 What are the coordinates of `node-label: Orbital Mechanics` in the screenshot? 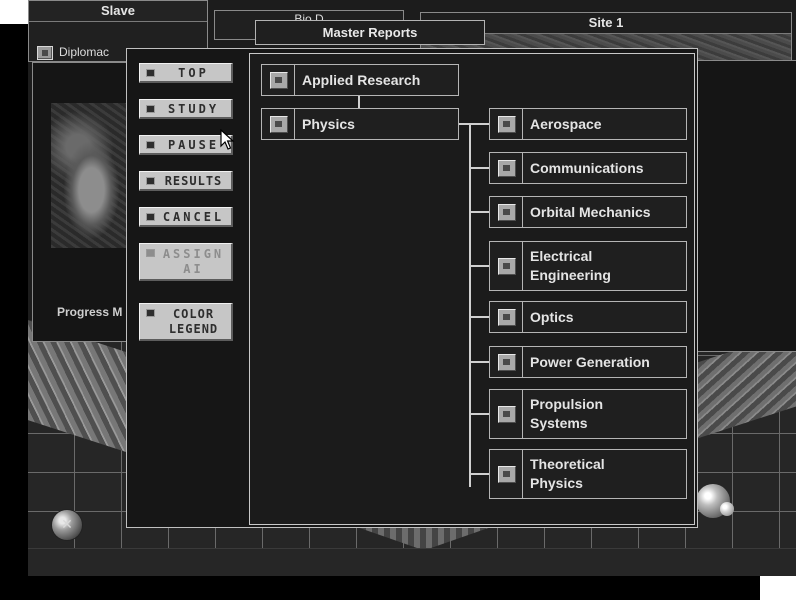 It's located at (590, 211).